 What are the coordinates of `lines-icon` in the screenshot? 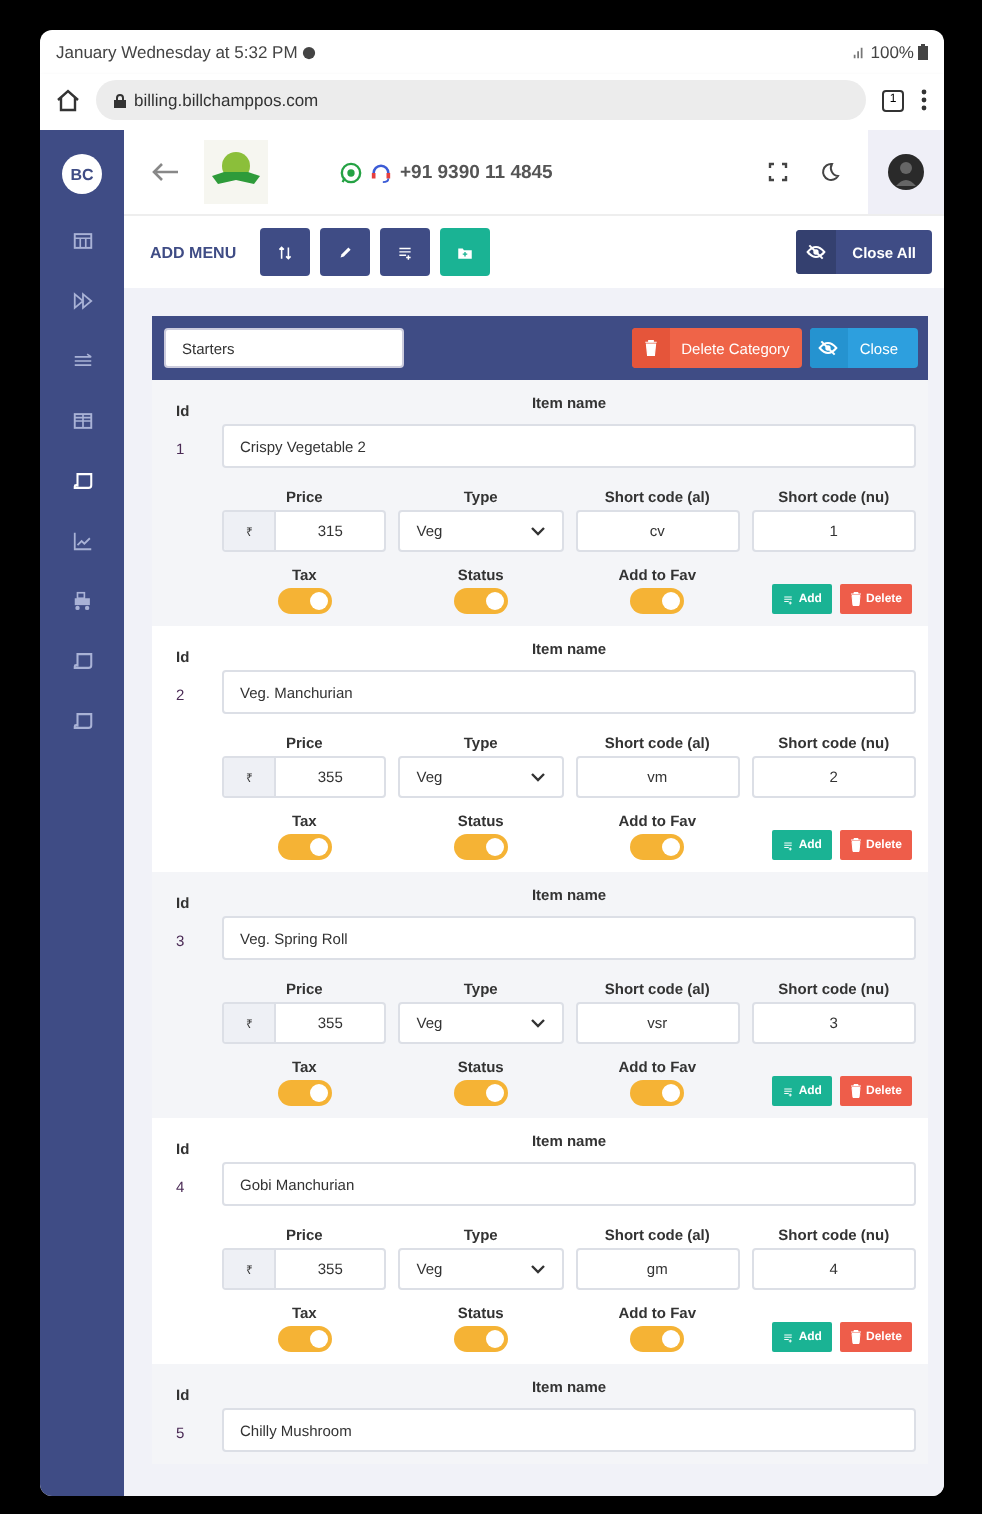 It's located at (82, 360).